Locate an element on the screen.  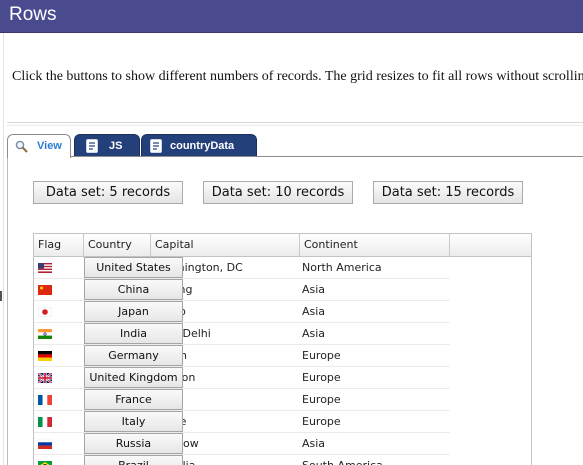
in-flag-icon is located at coordinates (45, 334).